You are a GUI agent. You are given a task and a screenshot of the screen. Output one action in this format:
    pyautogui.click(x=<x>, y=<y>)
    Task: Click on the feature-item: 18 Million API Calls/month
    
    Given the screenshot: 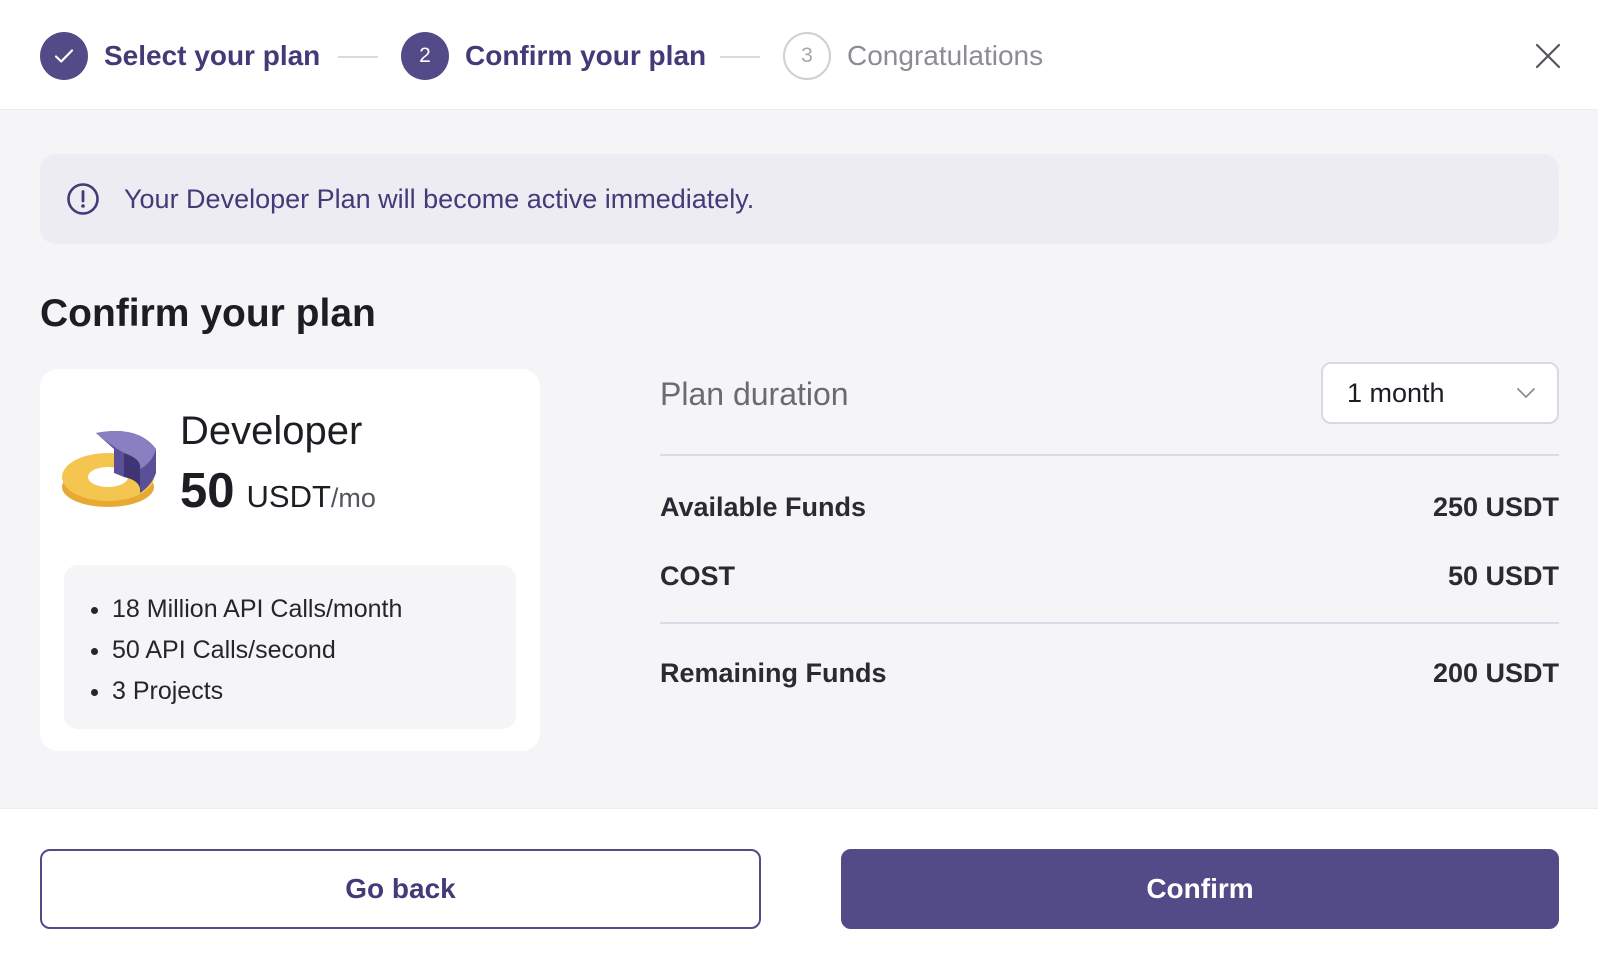 What is the action you would take?
    pyautogui.click(x=314, y=609)
    